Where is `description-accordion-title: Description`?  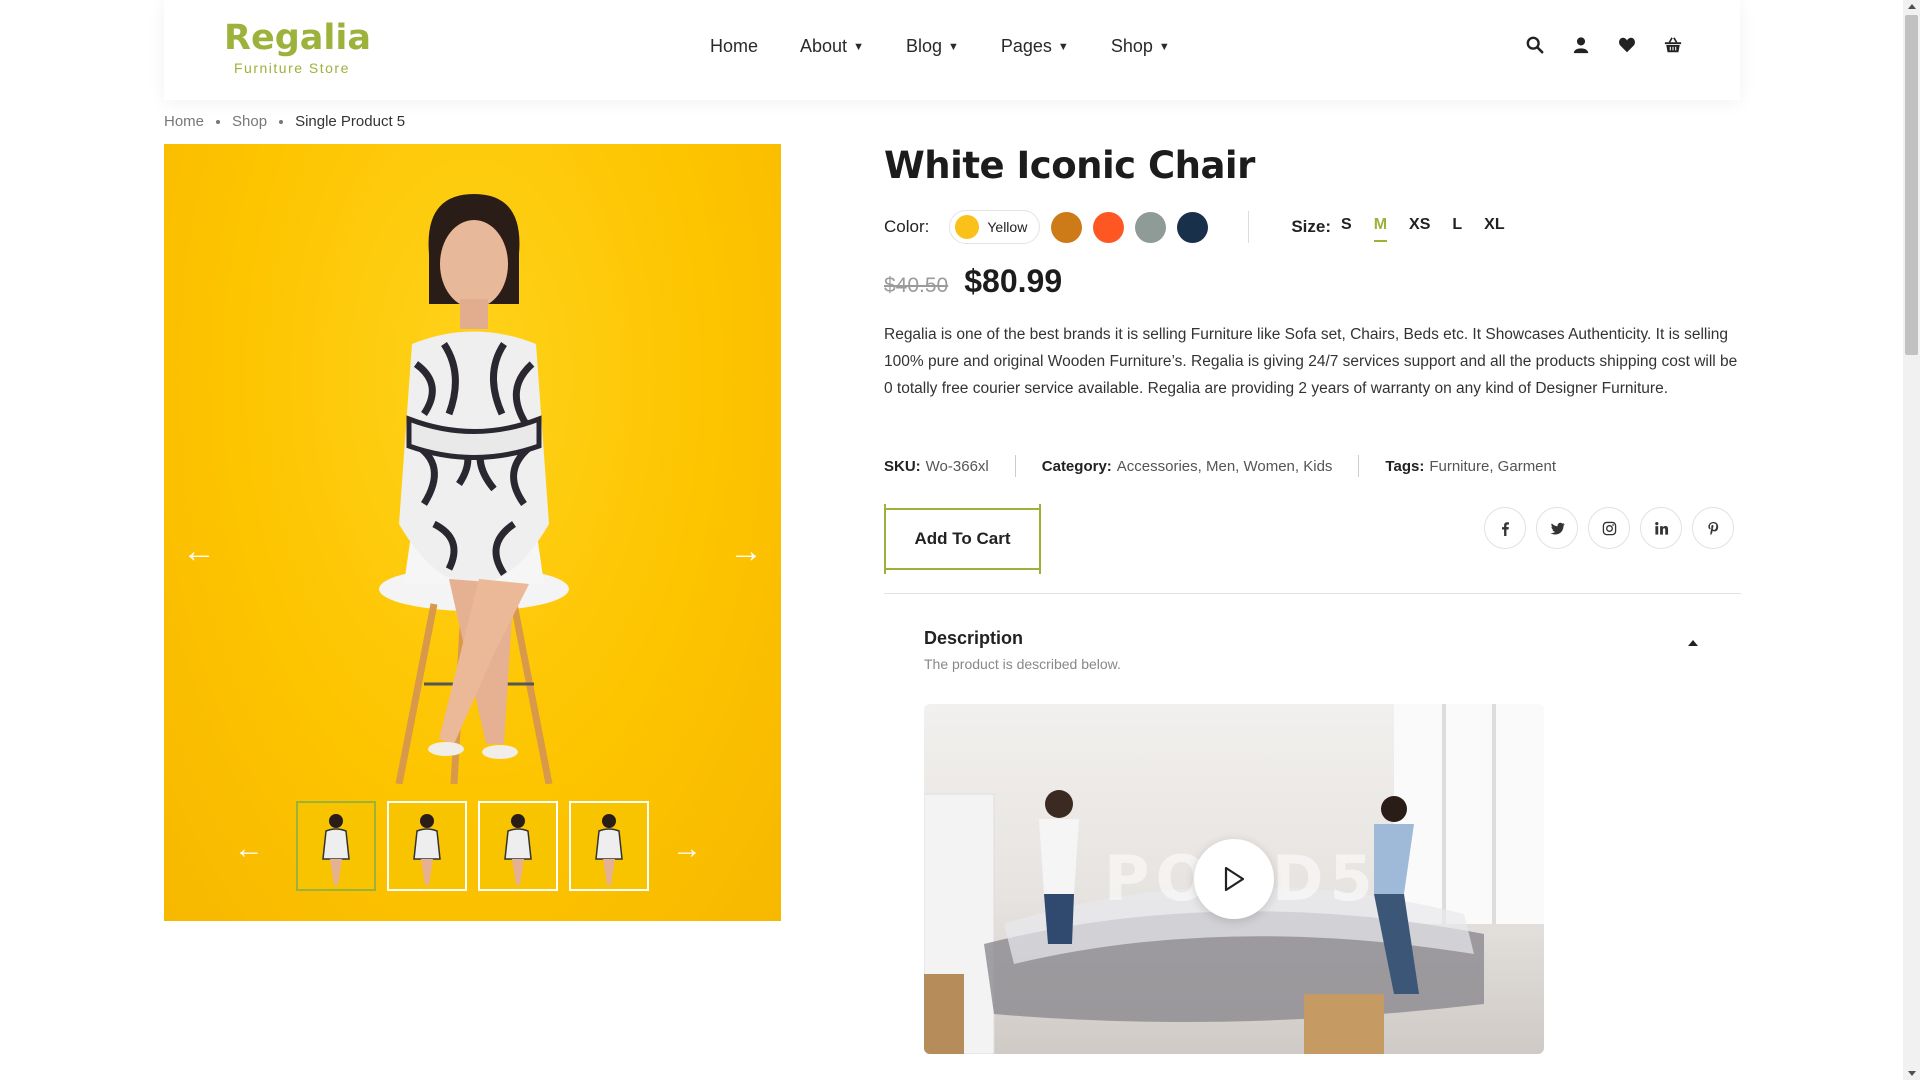 description-accordion-title: Description is located at coordinates (973, 638).